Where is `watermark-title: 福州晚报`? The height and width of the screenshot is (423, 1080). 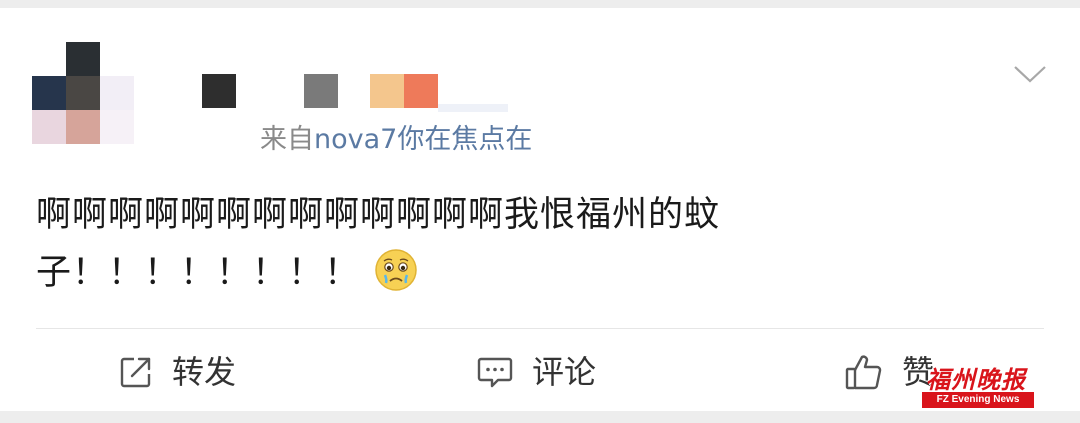 watermark-title: 福州晚报 is located at coordinates (976, 379).